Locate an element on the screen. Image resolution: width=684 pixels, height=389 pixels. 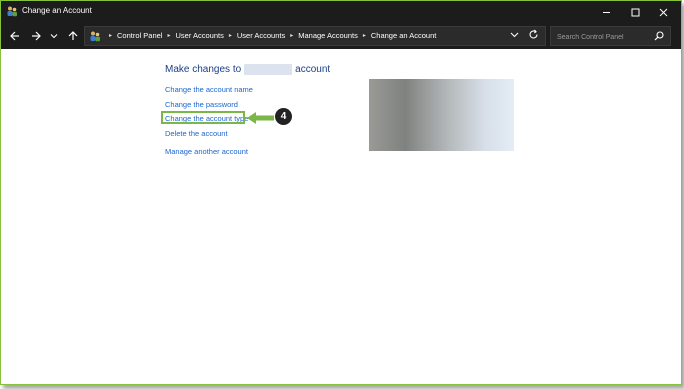
page-title-prefix: Make changes to is located at coordinates (203, 69).